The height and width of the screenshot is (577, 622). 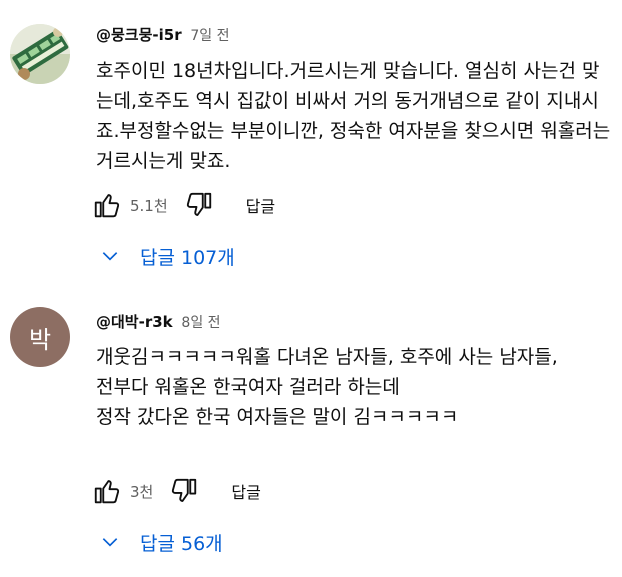 I want to click on view-replies-button: 답글 107개, so click(x=167, y=256).